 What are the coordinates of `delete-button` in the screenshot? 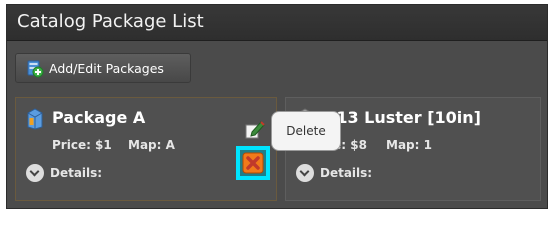 It's located at (253, 163).